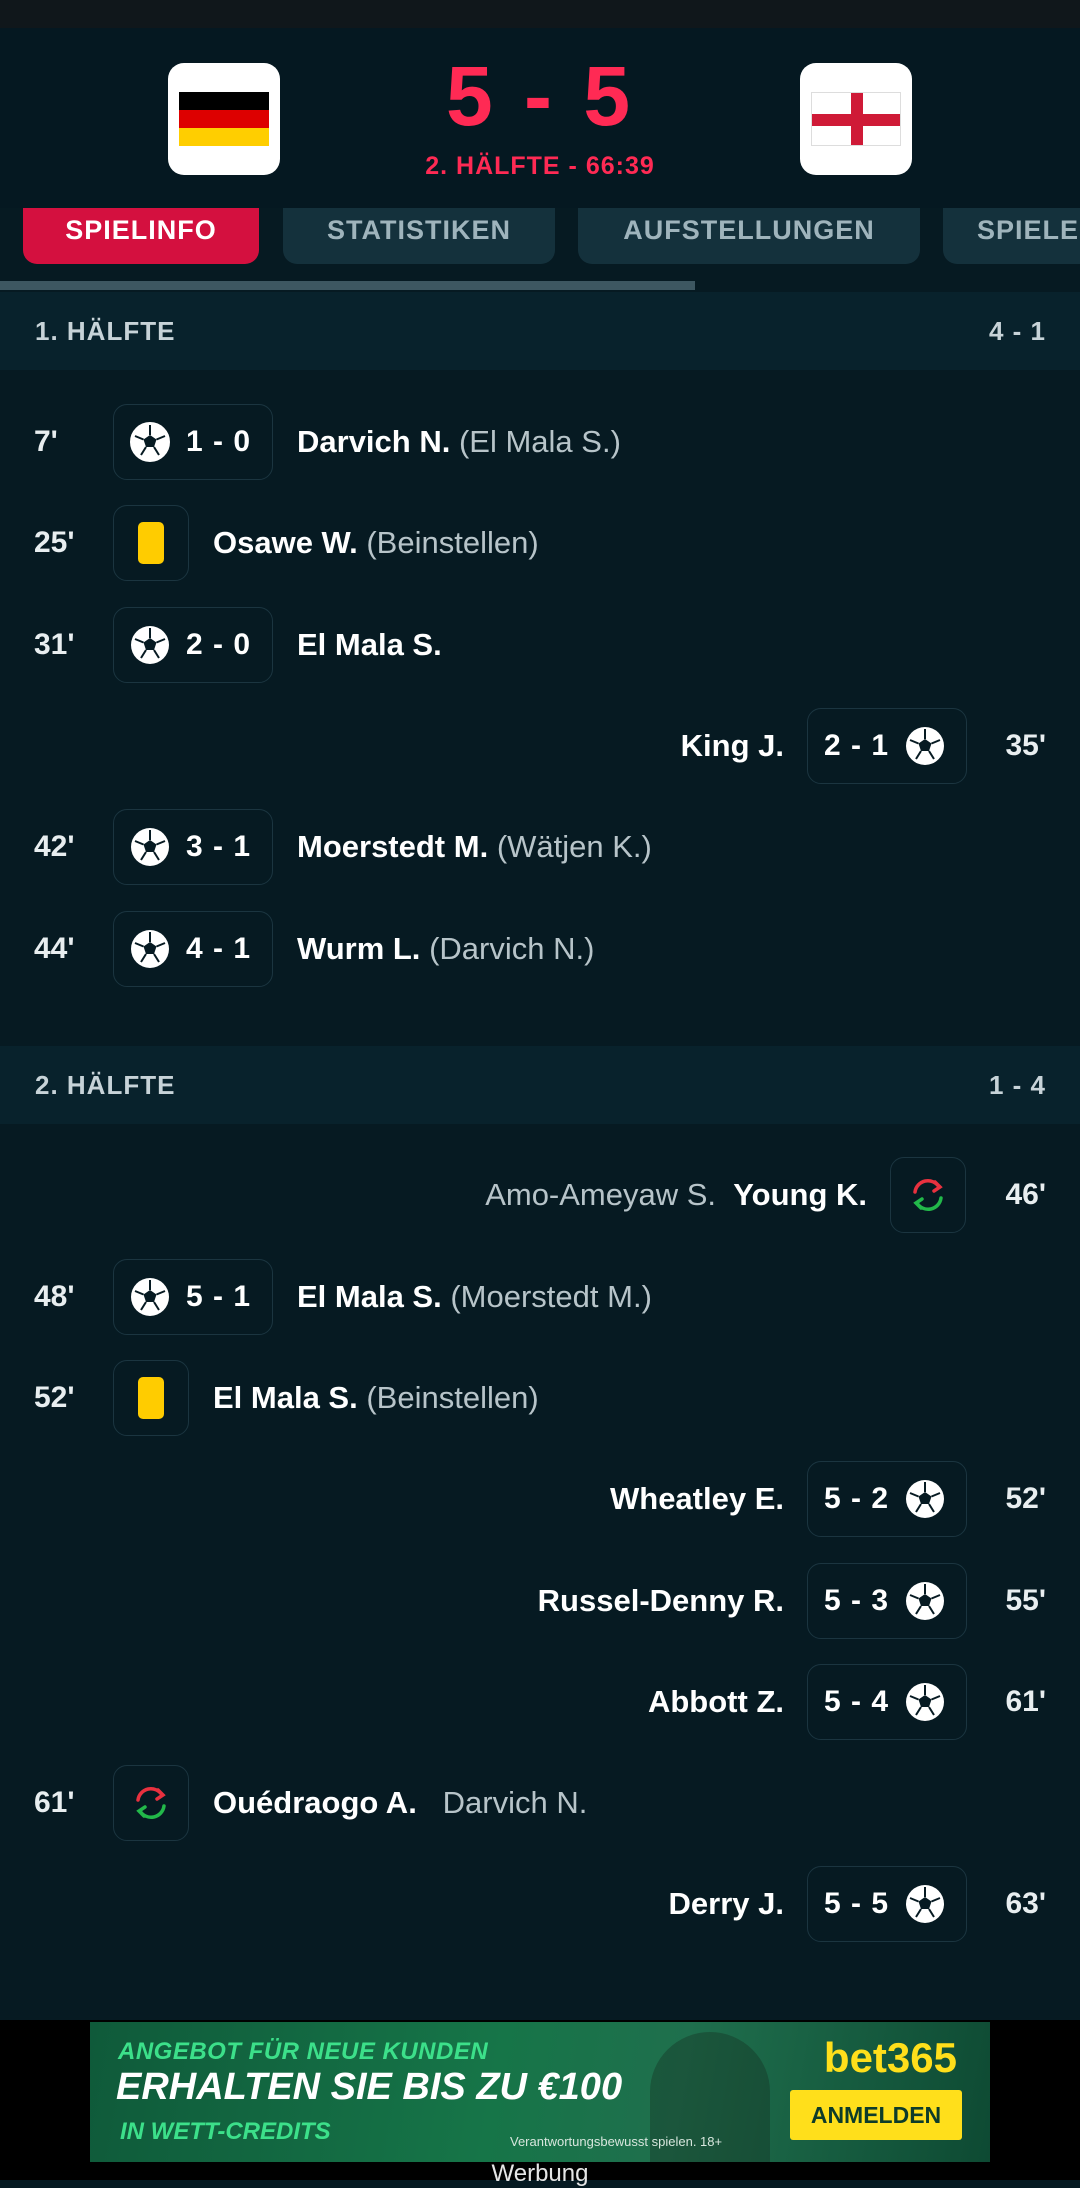 The height and width of the screenshot is (2188, 1080). I want to click on event-minute: 48', so click(54, 1296).